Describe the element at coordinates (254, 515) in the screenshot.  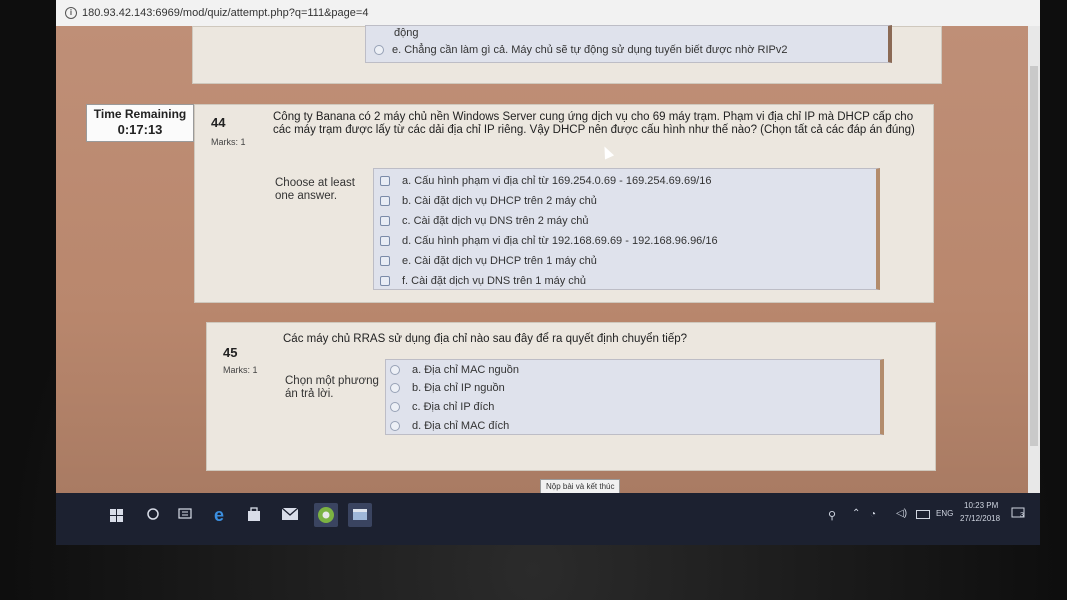
I see `store-icon` at that location.